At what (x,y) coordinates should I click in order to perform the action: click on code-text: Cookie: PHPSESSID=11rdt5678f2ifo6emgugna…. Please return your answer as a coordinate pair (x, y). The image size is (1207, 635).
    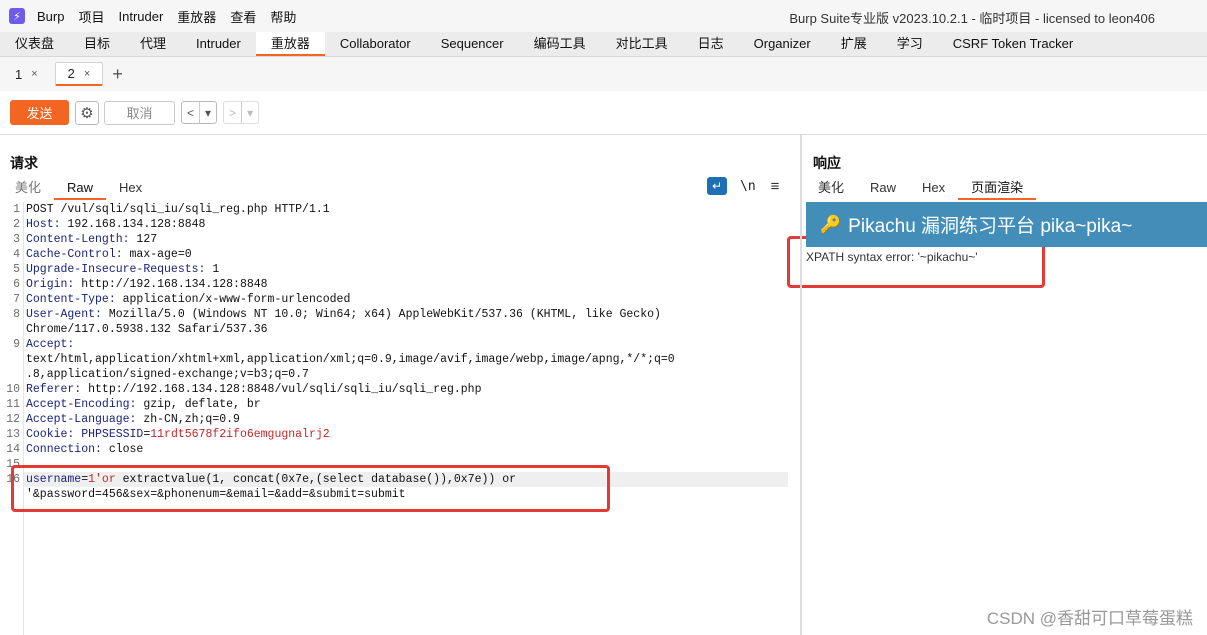
    Looking at the image, I should click on (178, 434).